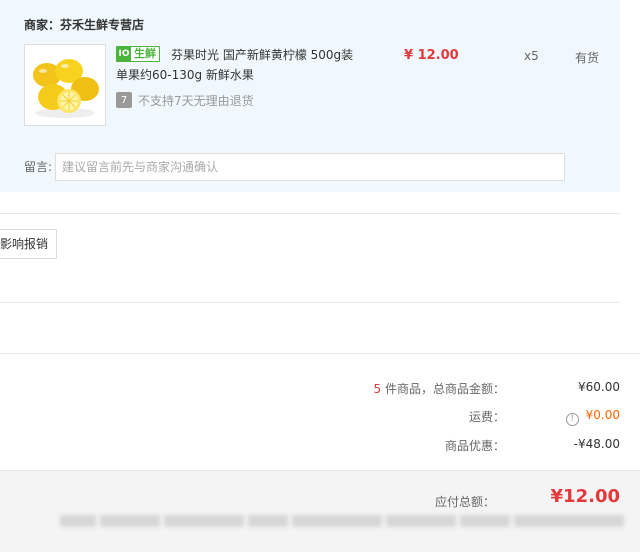  I want to click on return-policy-icon: 7, so click(124, 100).